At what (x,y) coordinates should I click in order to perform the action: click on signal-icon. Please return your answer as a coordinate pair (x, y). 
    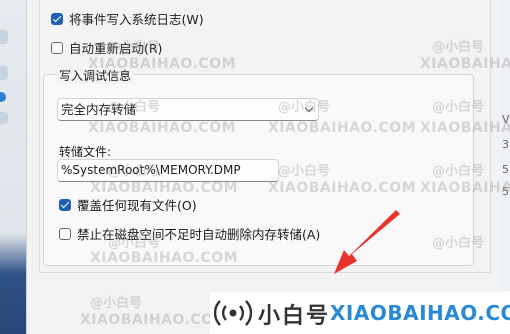
    Looking at the image, I should click on (233, 313).